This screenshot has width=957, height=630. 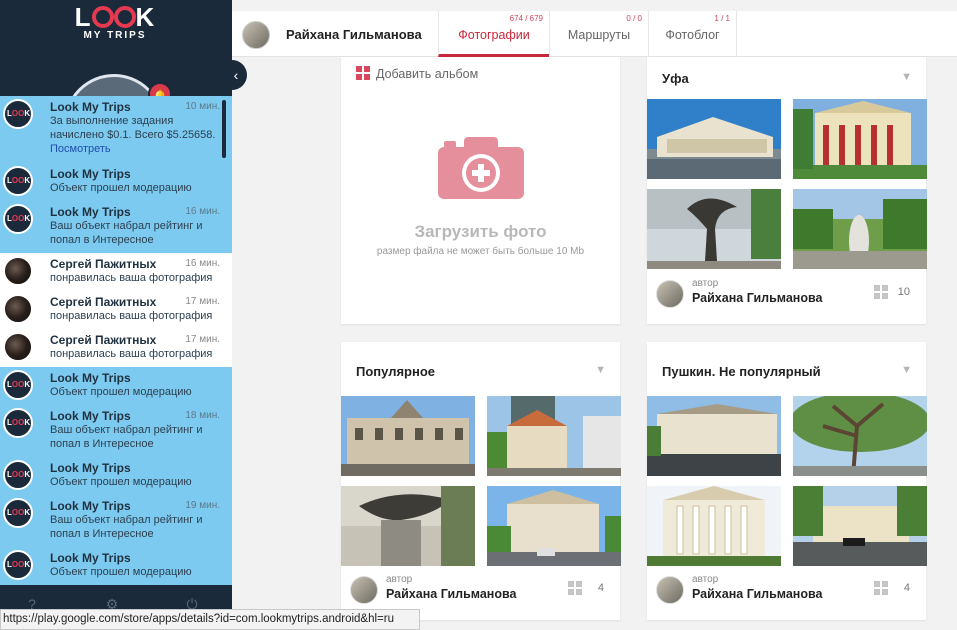 What do you see at coordinates (354, 34) in the screenshot?
I see `user-name: Райхана Гильманова` at bounding box center [354, 34].